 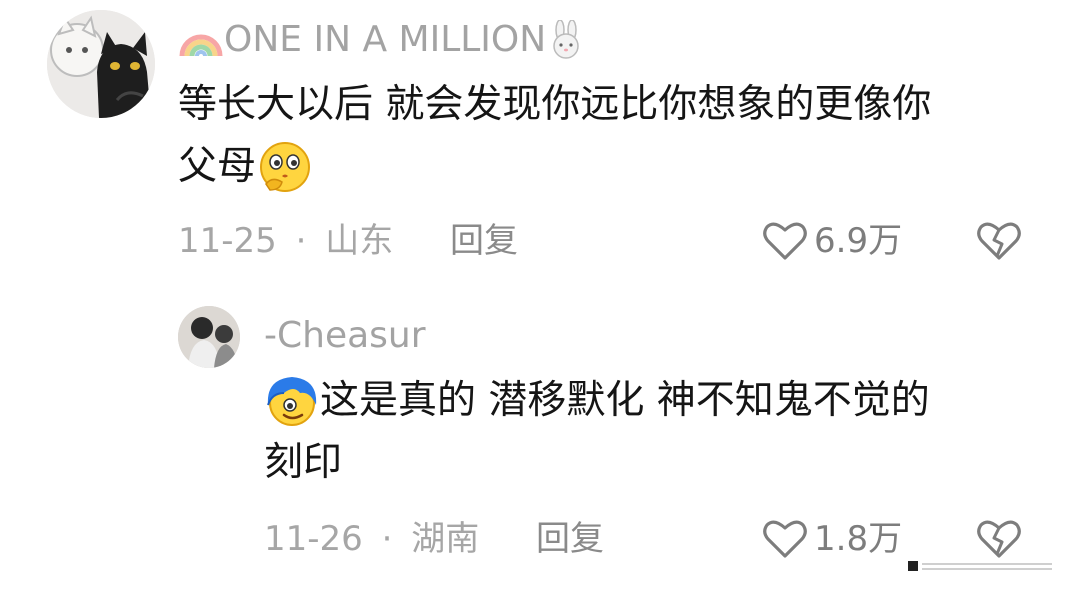 I want to click on like-button: 1.8万, so click(x=832, y=539).